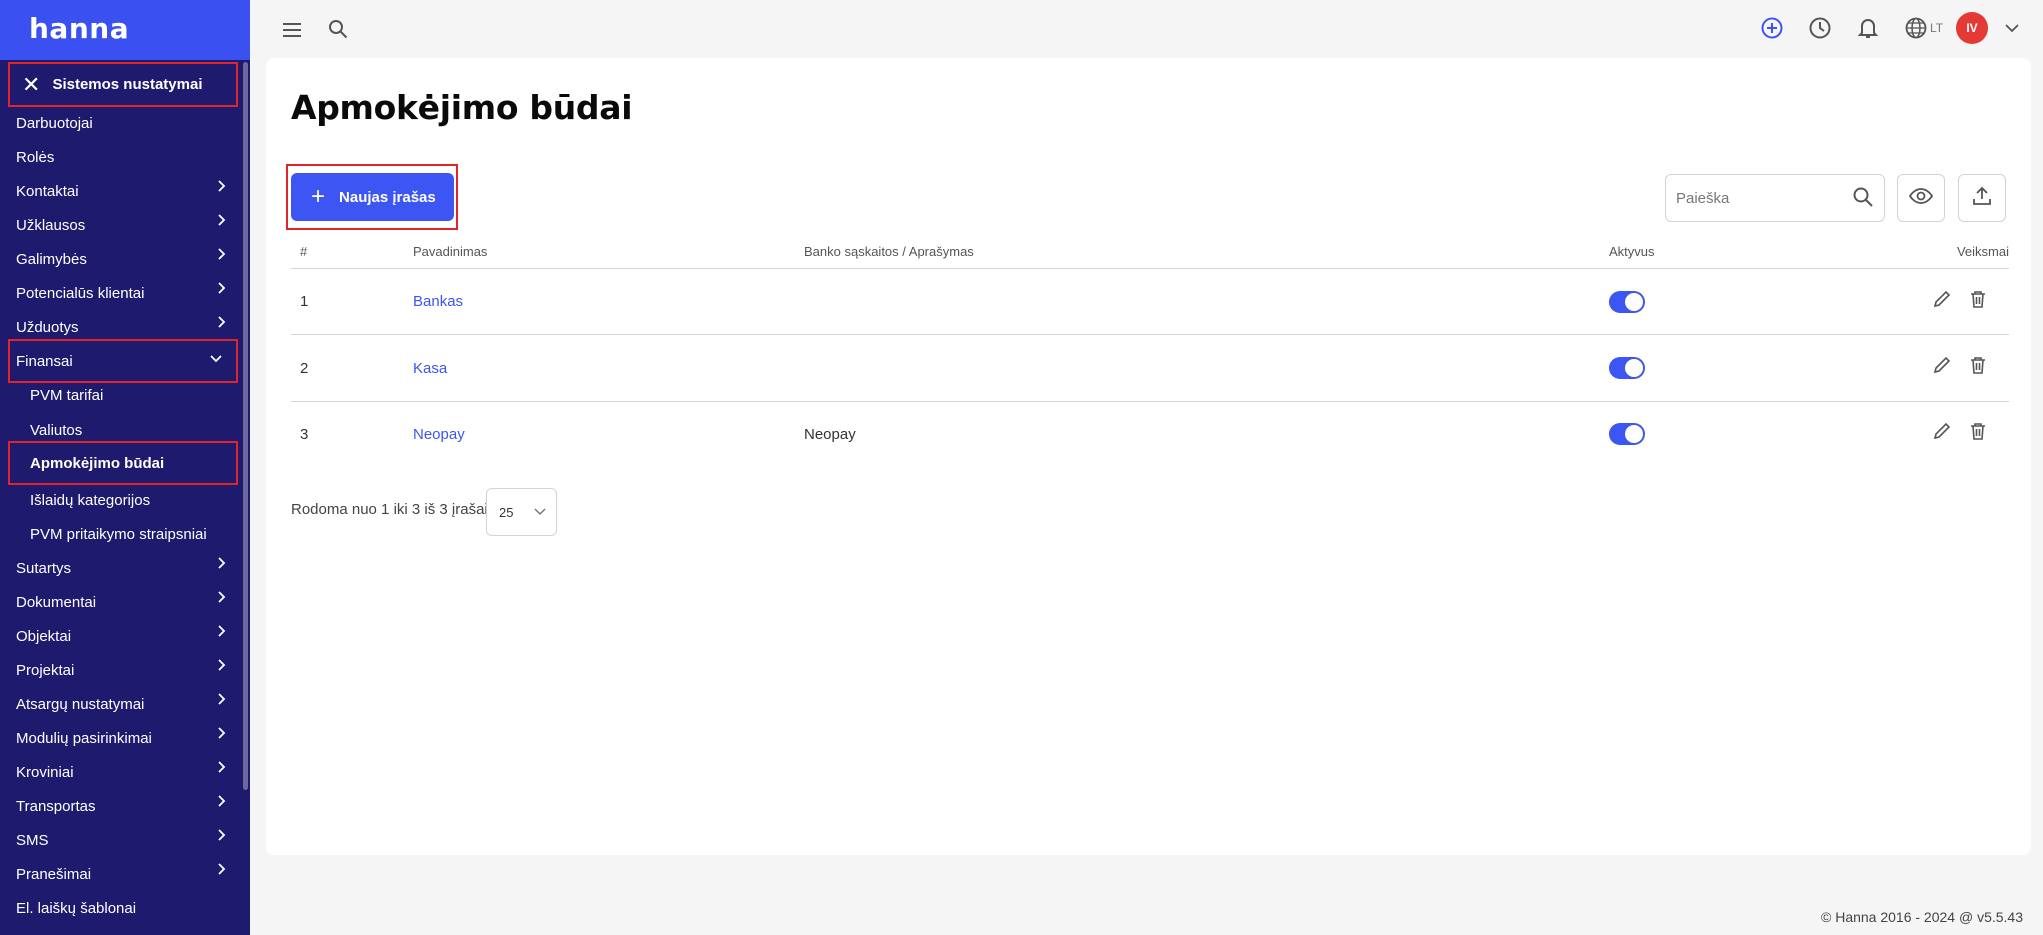 Image resolution: width=2043 pixels, height=935 pixels. What do you see at coordinates (1972, 28) in the screenshot?
I see `avatar: IV` at bounding box center [1972, 28].